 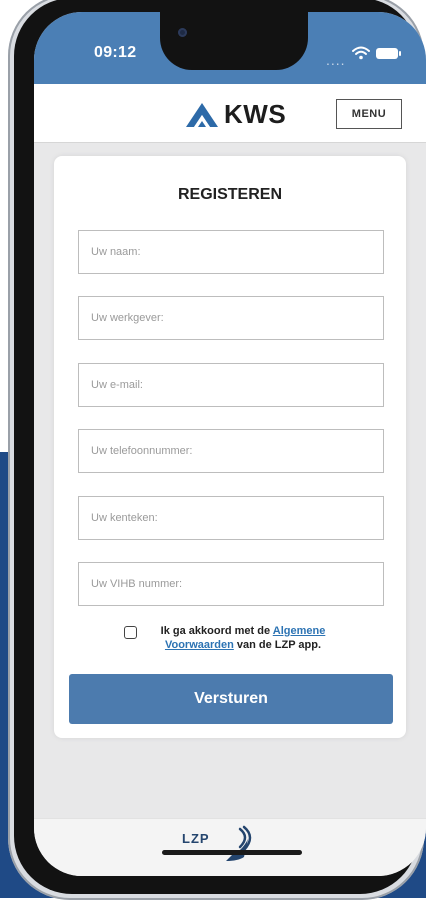 What do you see at coordinates (279, 645) in the screenshot?
I see `terms-suffix: van de LZP app.` at bounding box center [279, 645].